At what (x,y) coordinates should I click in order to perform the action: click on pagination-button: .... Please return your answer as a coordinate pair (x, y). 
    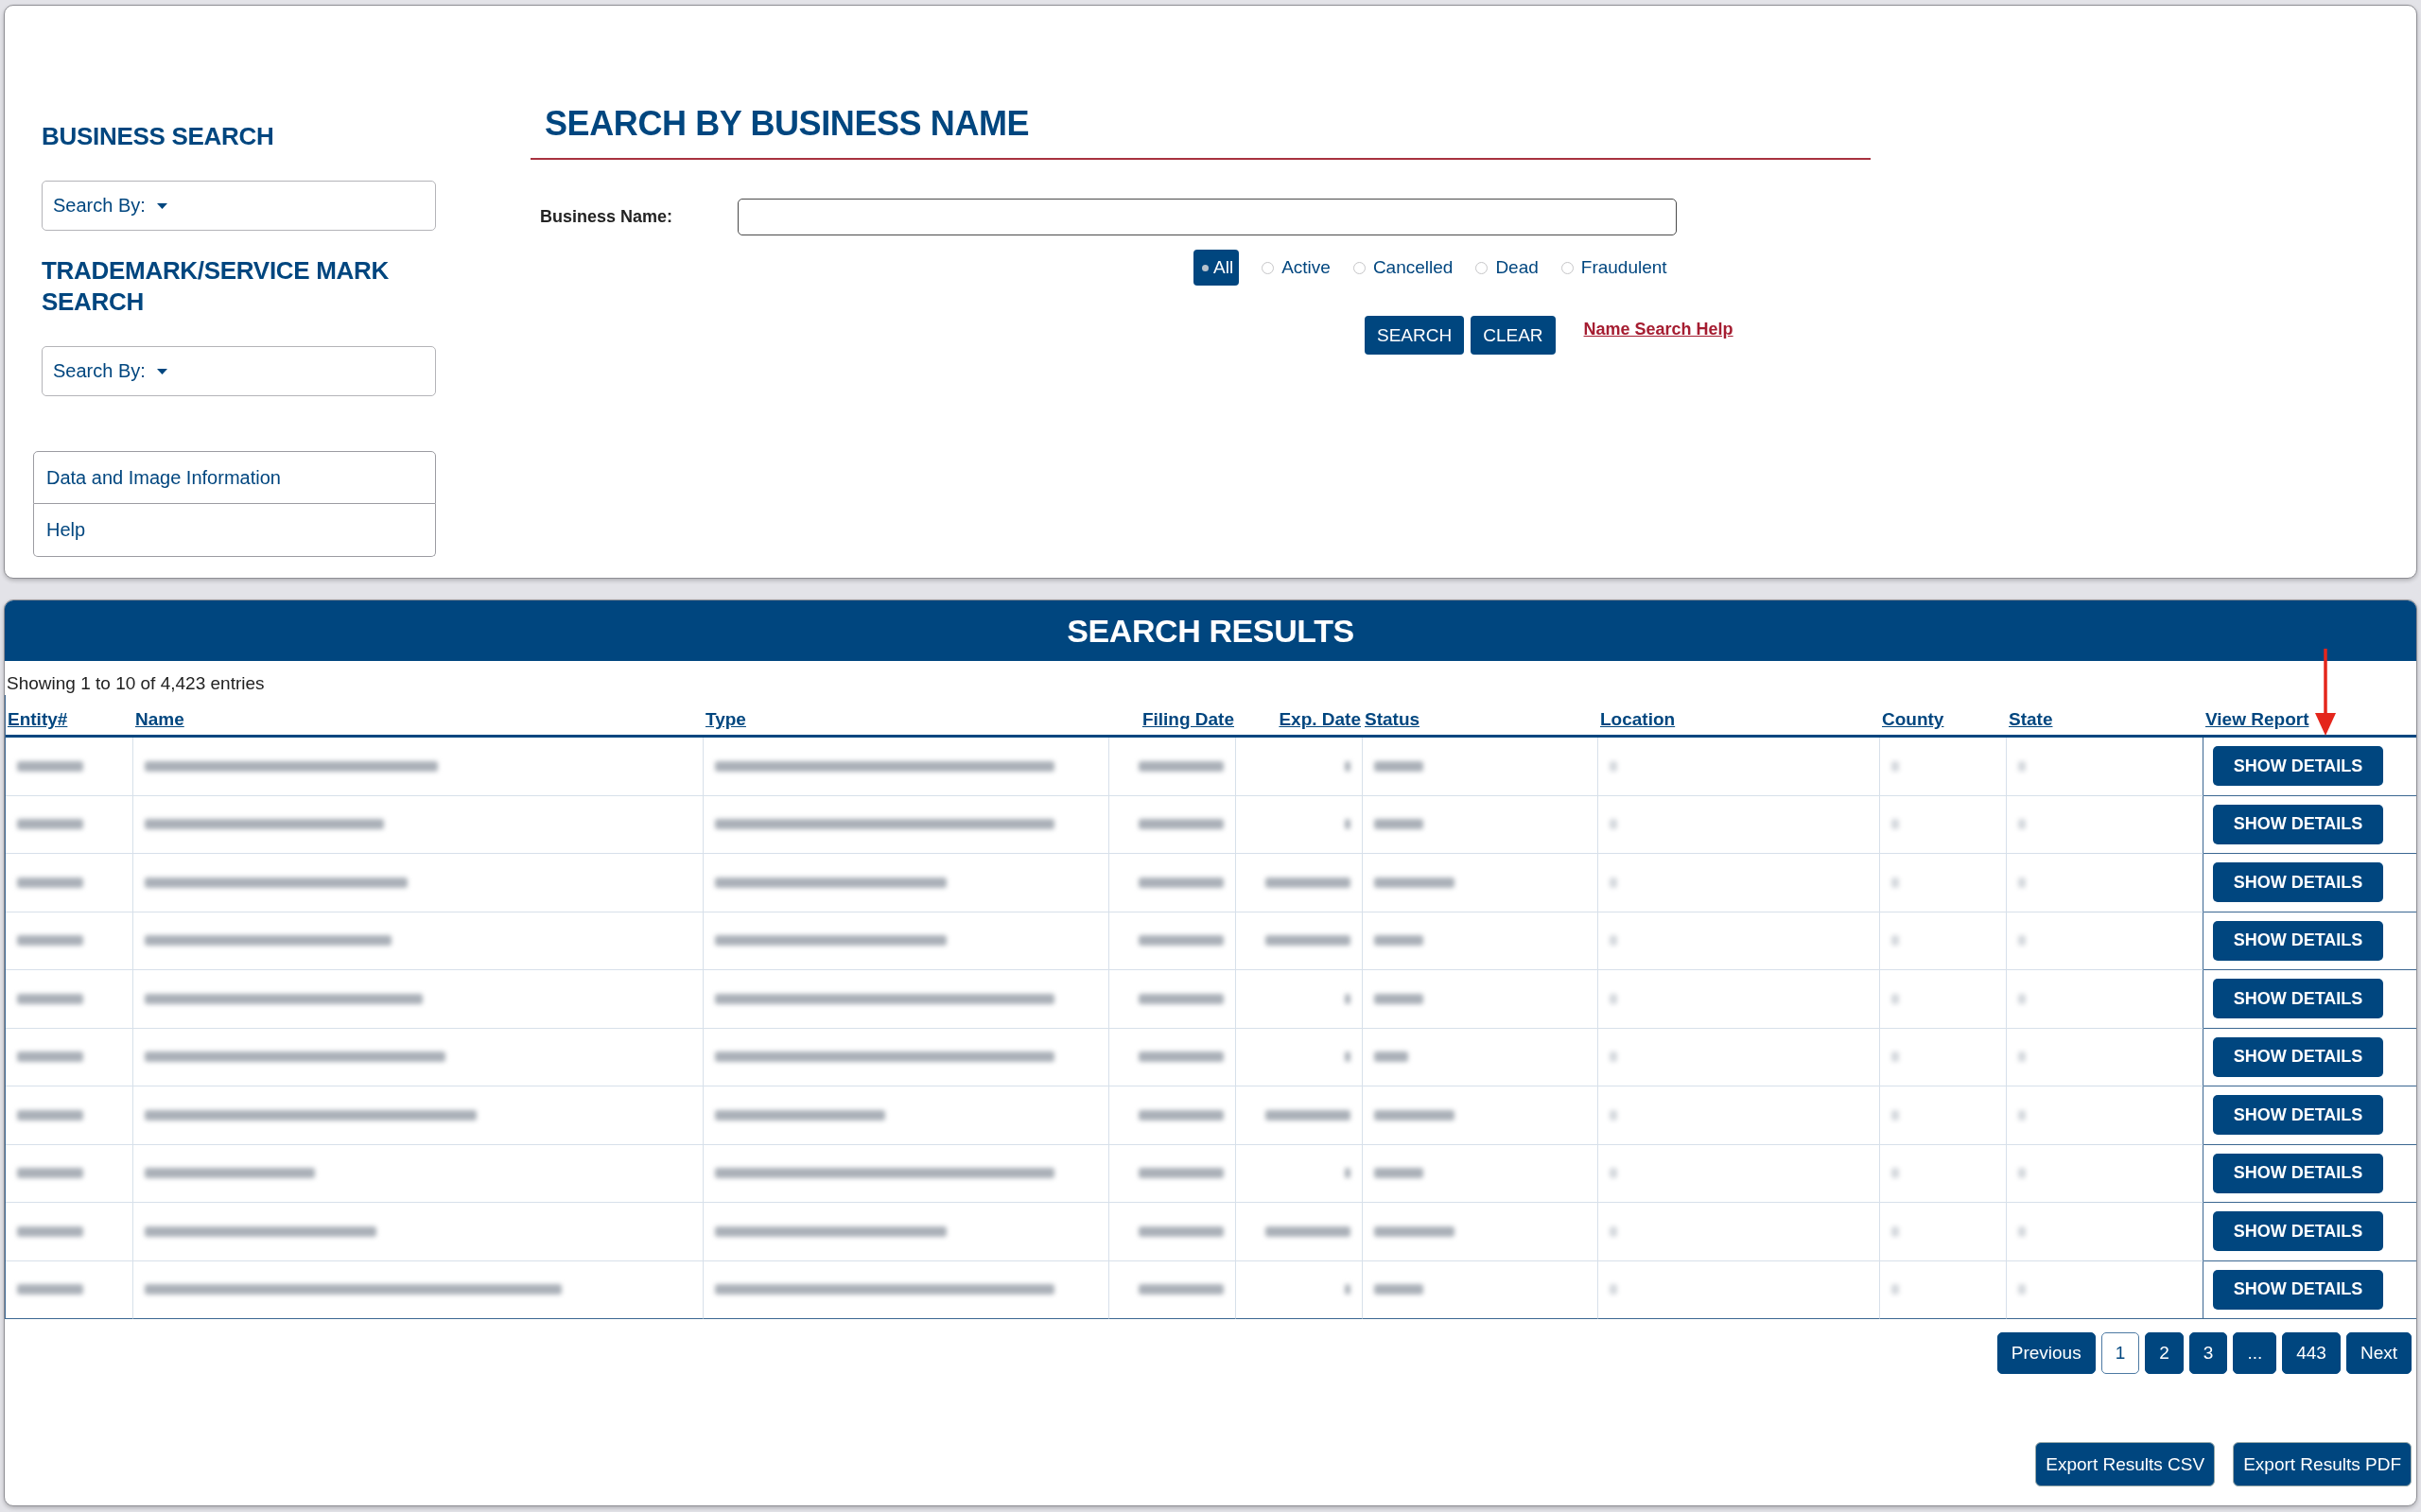
    Looking at the image, I should click on (2255, 1353).